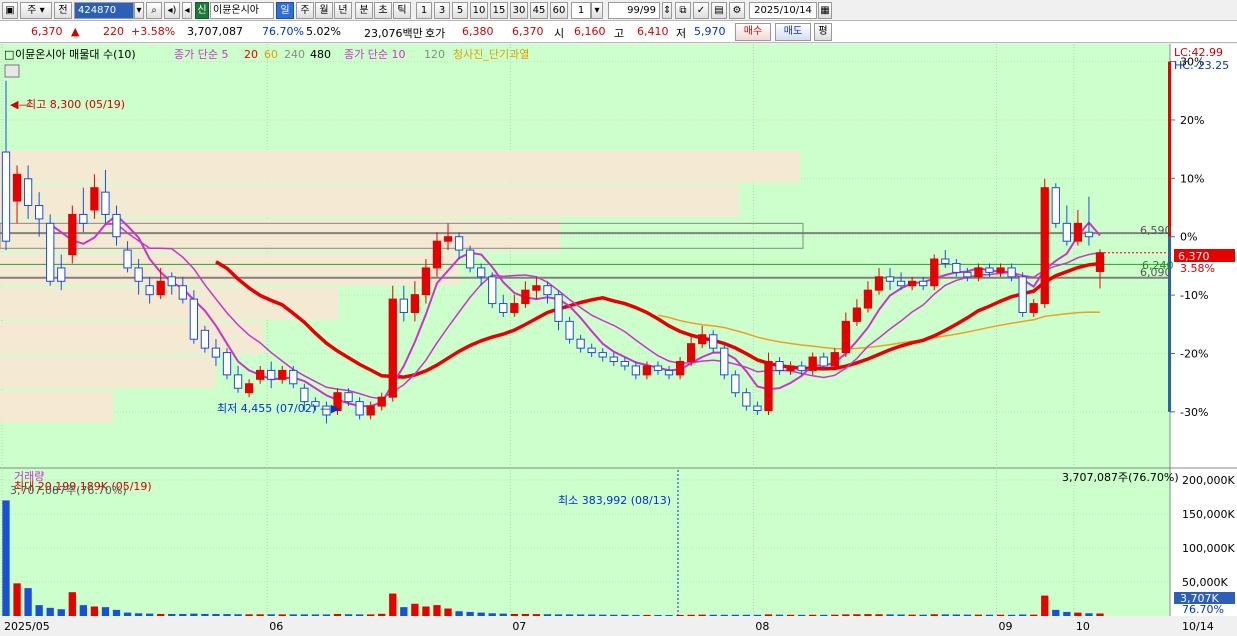  Describe the element at coordinates (374, 54) in the screenshot. I see `legend-ma2-label: 종가 단순 10` at that location.